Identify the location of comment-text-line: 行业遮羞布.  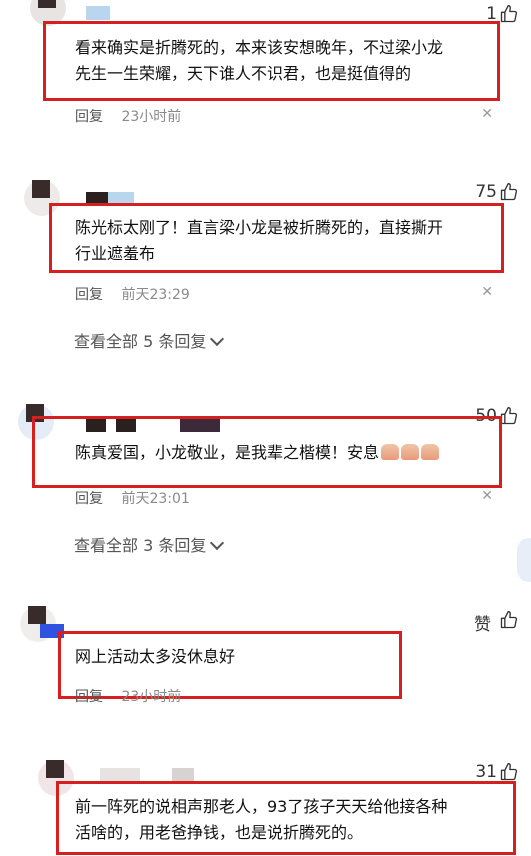
(115, 253).